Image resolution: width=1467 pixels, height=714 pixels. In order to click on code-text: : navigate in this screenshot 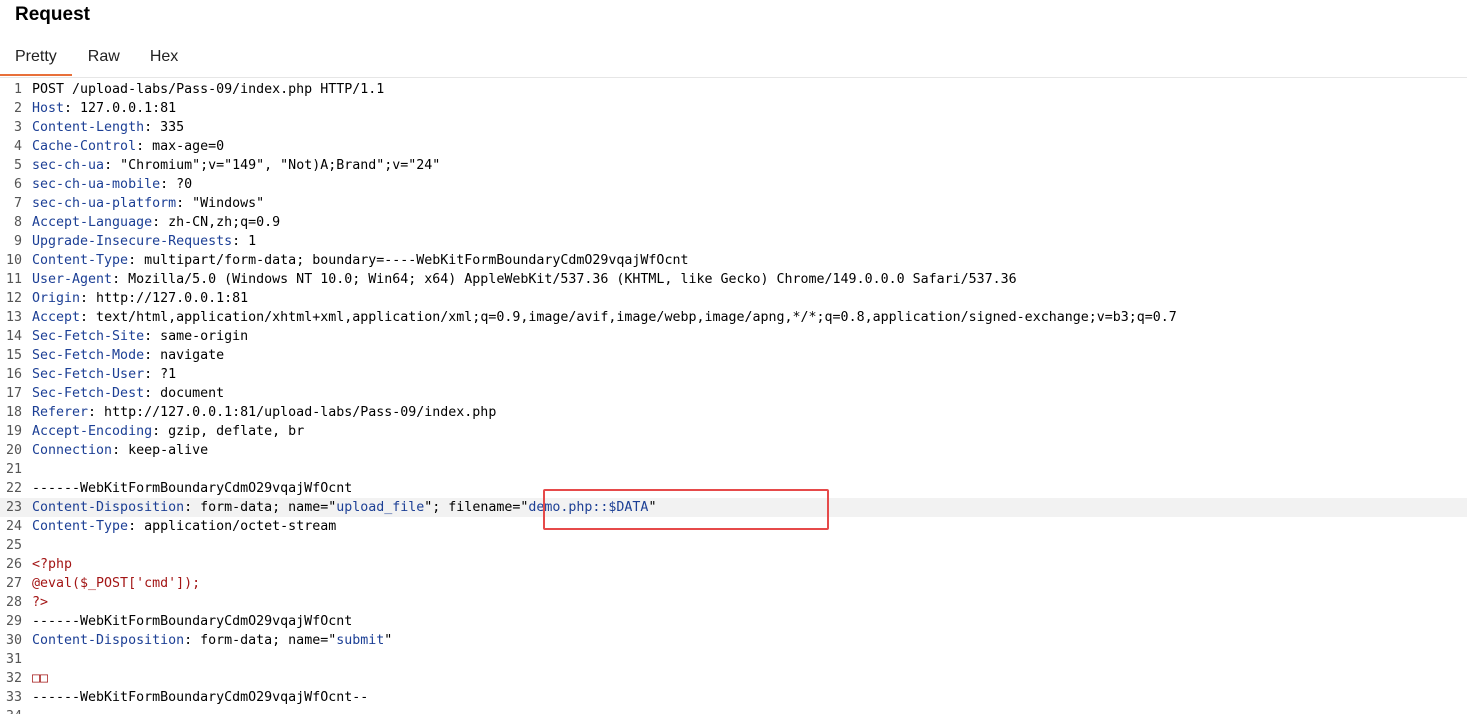, I will do `click(184, 355)`.